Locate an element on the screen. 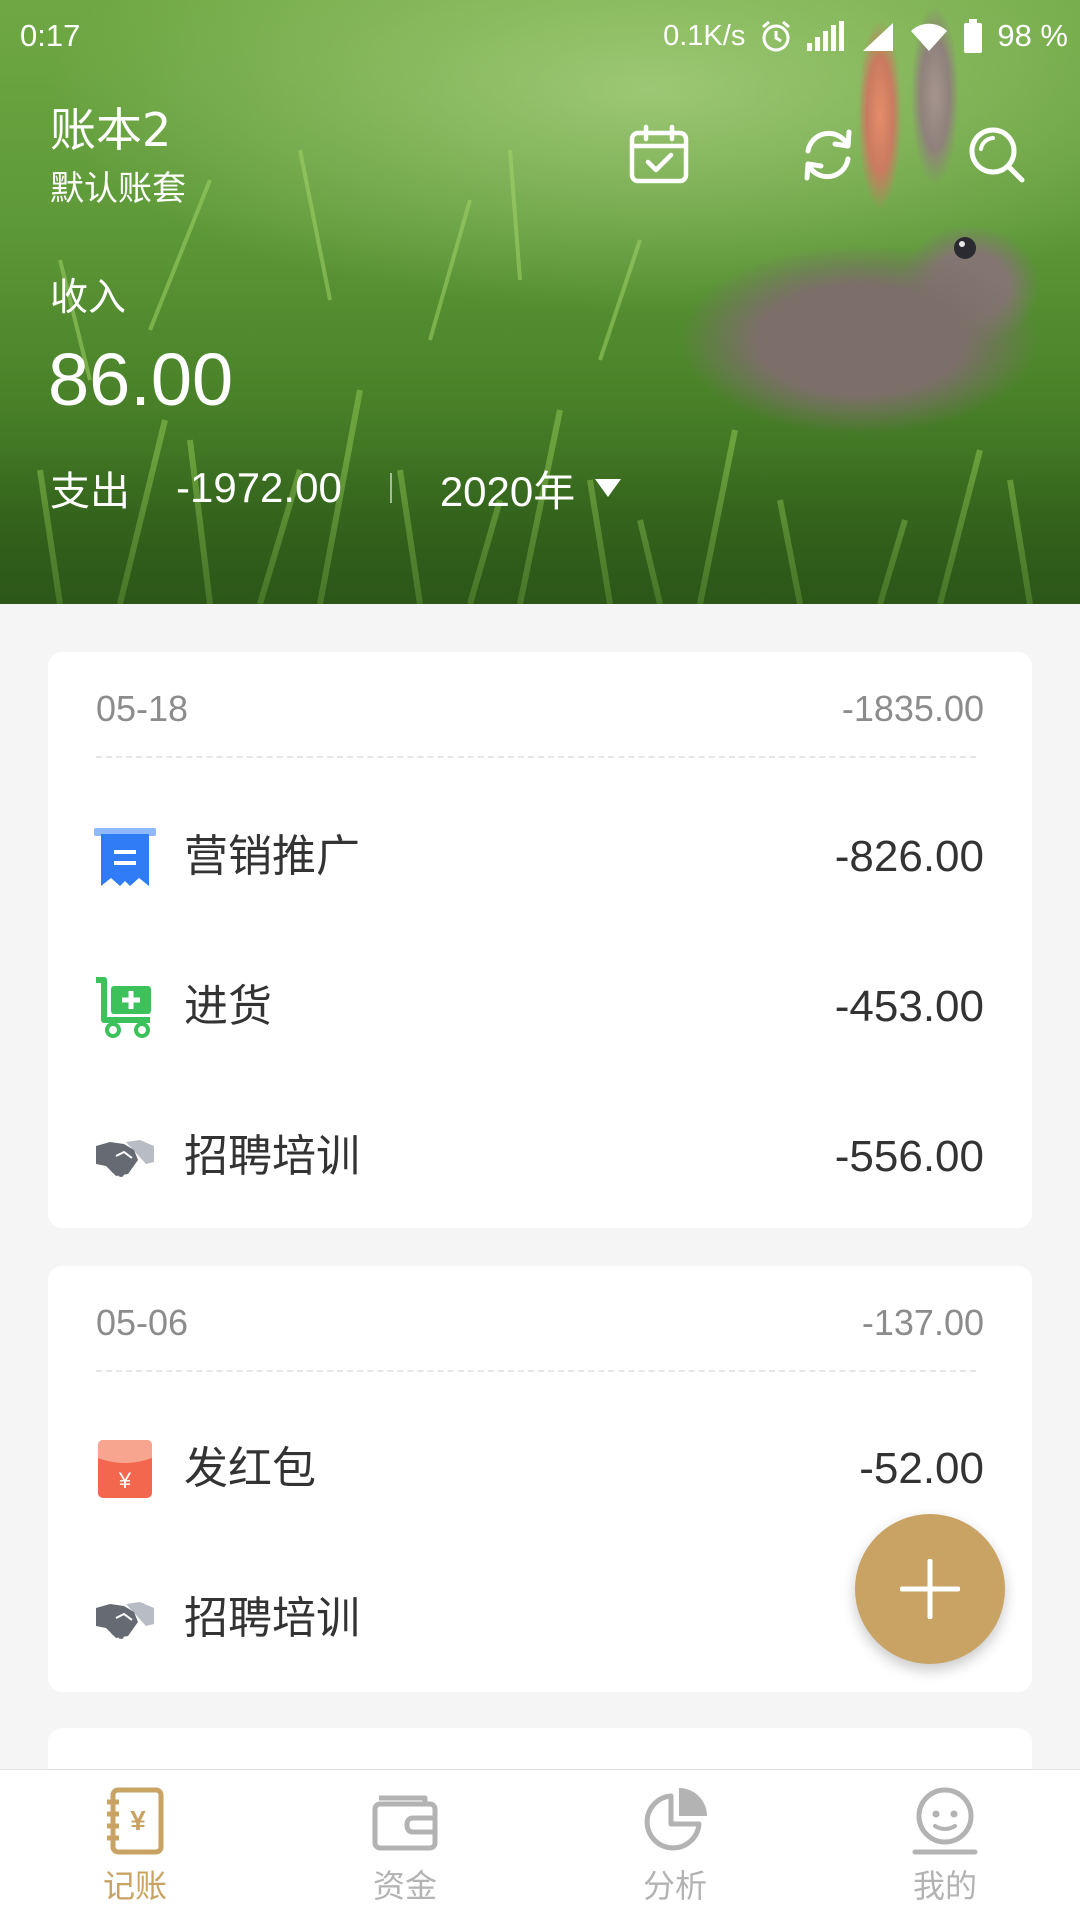 Image resolution: width=1080 pixels, height=1920 pixels. calendar-icon is located at coordinates (659, 154).